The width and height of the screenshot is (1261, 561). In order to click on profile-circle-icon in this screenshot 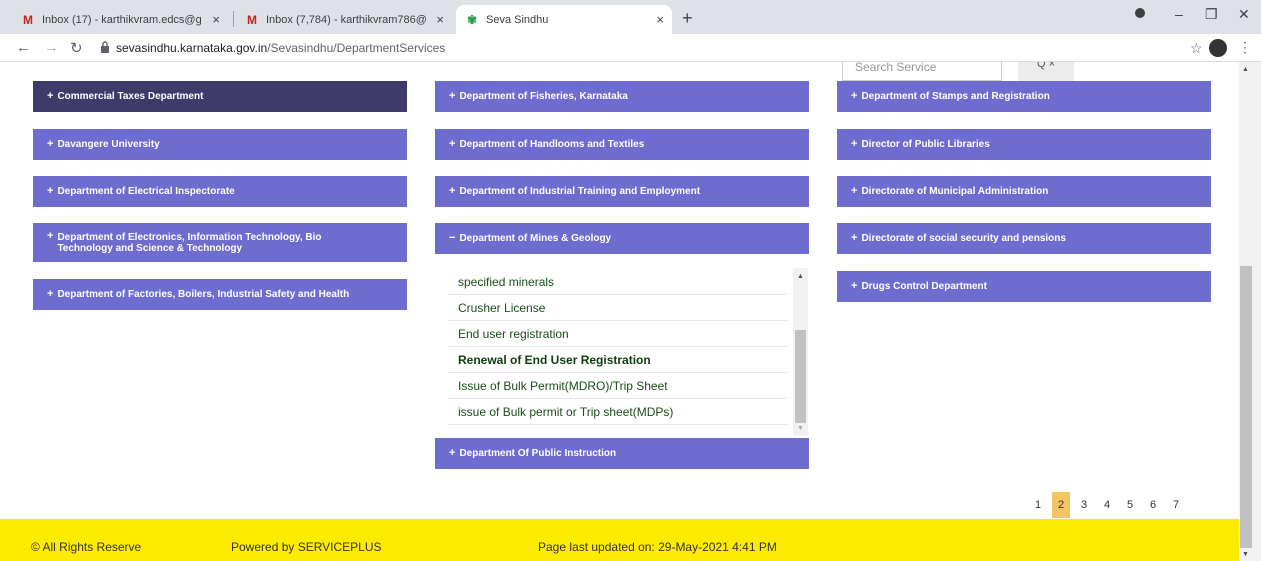, I will do `click(1140, 14)`.